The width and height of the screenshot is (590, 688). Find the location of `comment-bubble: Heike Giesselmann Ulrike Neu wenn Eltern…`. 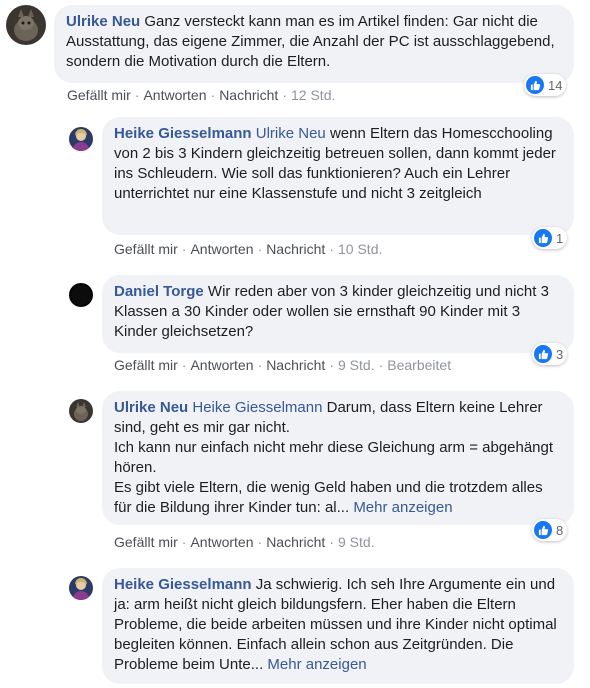

comment-bubble: Heike Giesselmann Ulrike Neu wenn Eltern… is located at coordinates (338, 176).